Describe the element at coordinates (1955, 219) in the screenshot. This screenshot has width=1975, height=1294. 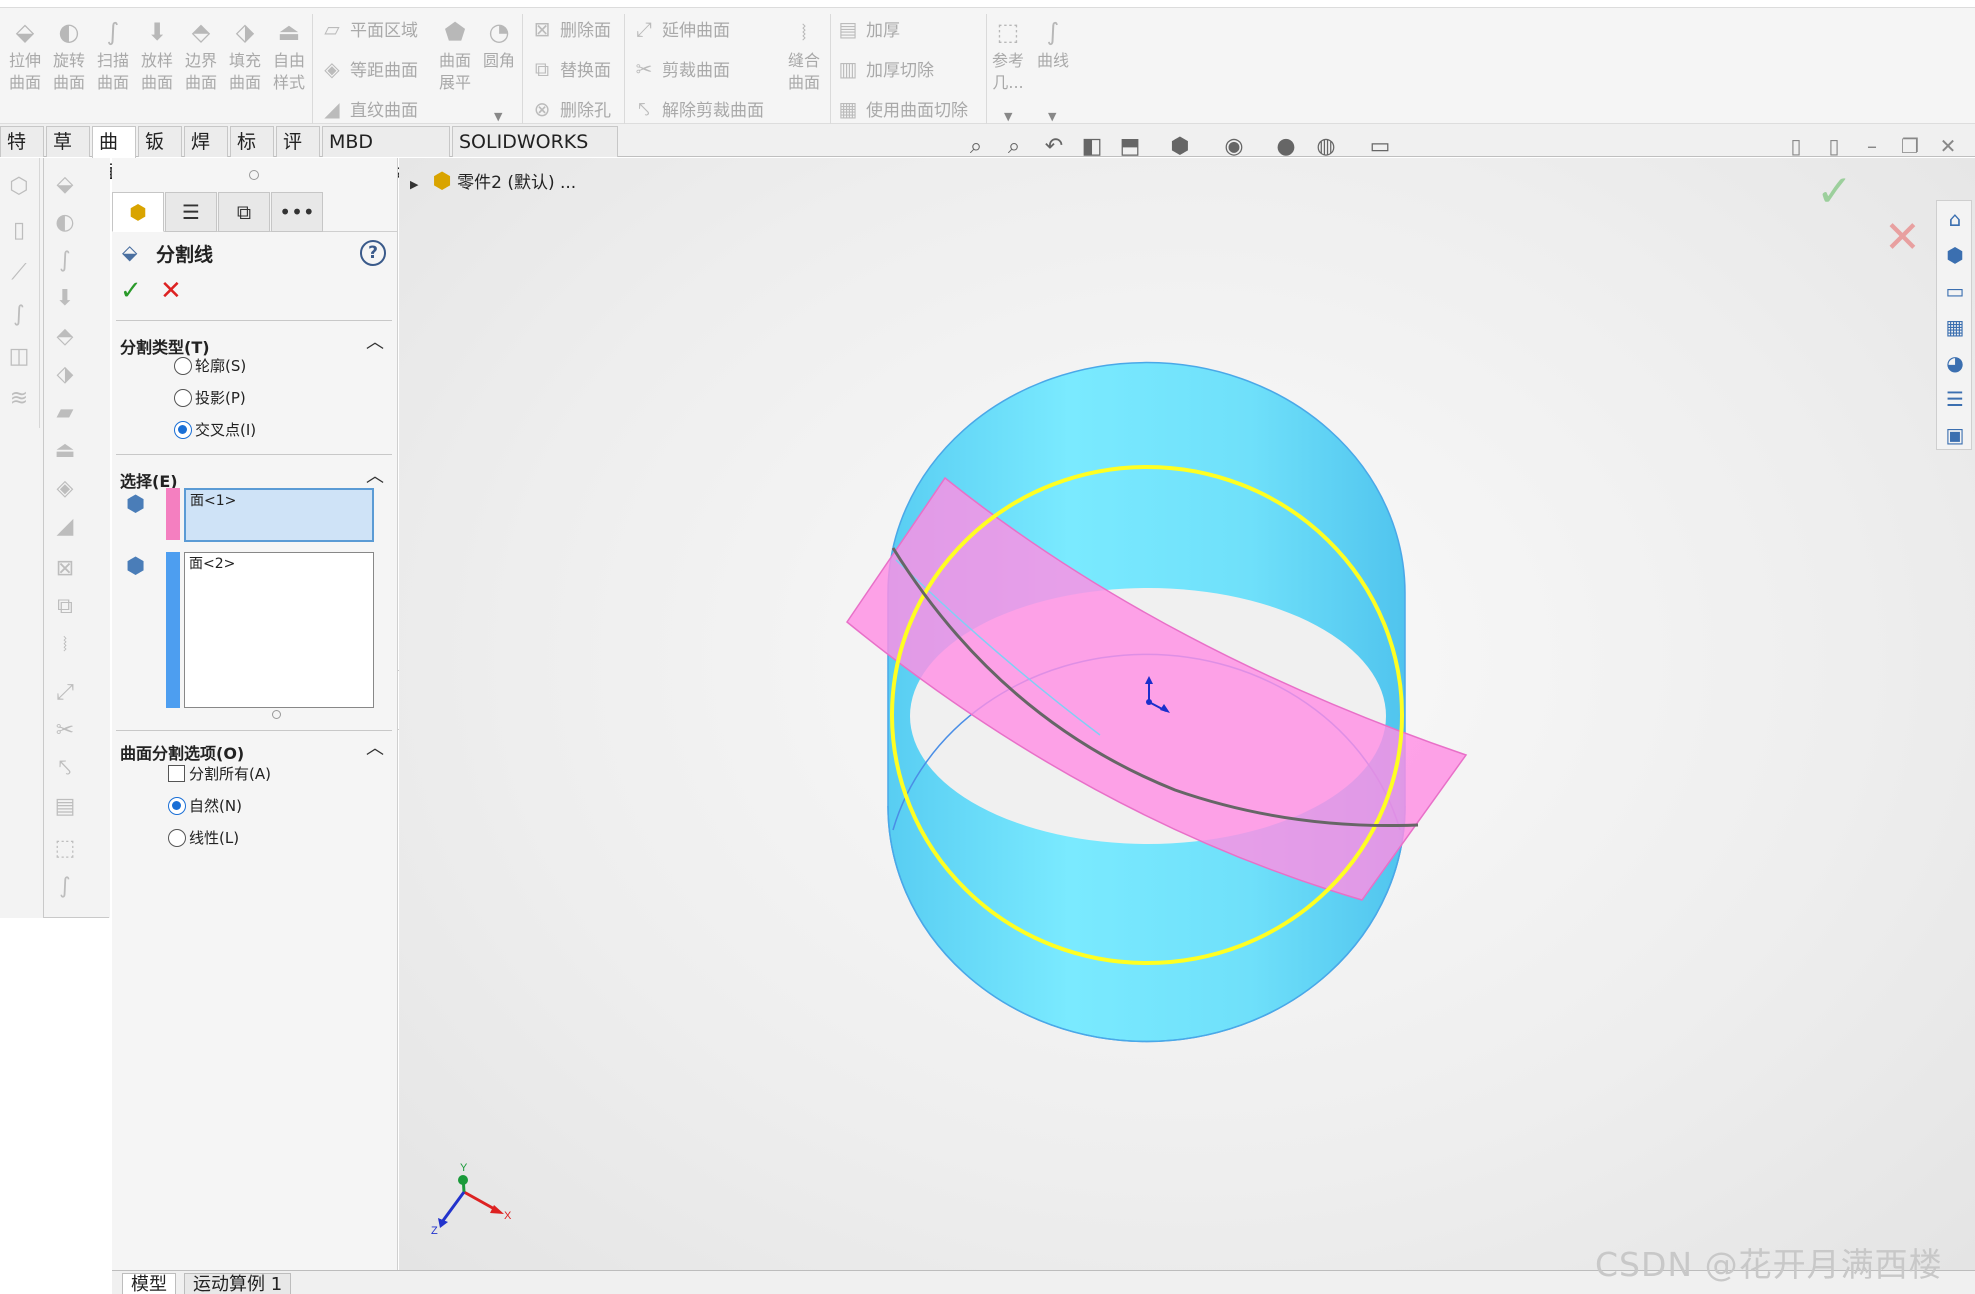
I see `home-icon: ⌂` at that location.